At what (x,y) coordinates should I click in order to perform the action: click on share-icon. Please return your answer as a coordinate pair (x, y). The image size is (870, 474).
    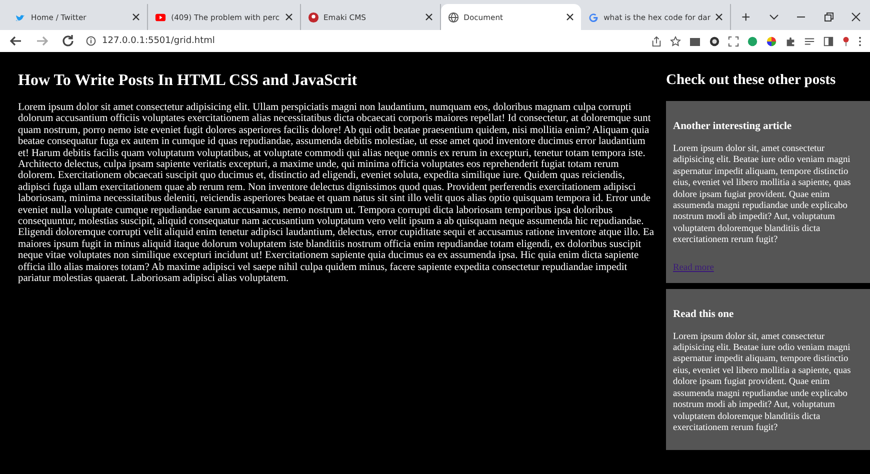
    Looking at the image, I should click on (656, 41).